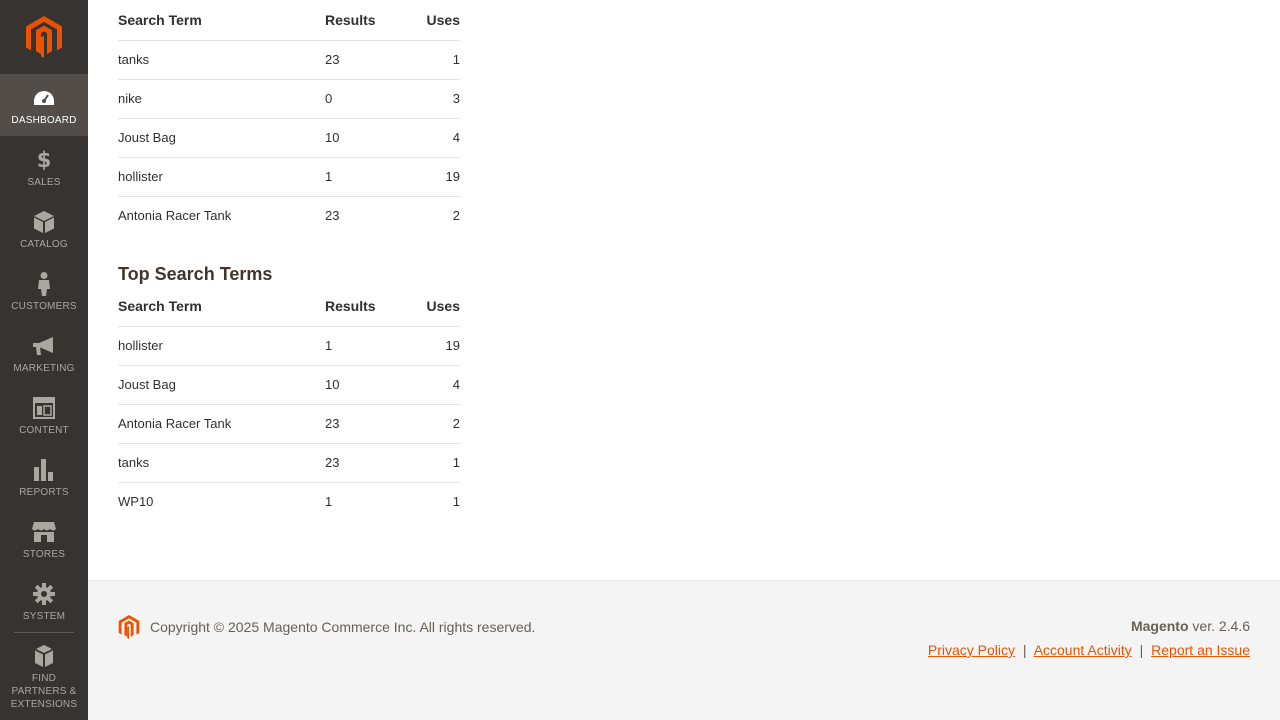 This screenshot has width=1280, height=720. Describe the element at coordinates (44, 346) in the screenshot. I see `megaphone-icon` at that location.